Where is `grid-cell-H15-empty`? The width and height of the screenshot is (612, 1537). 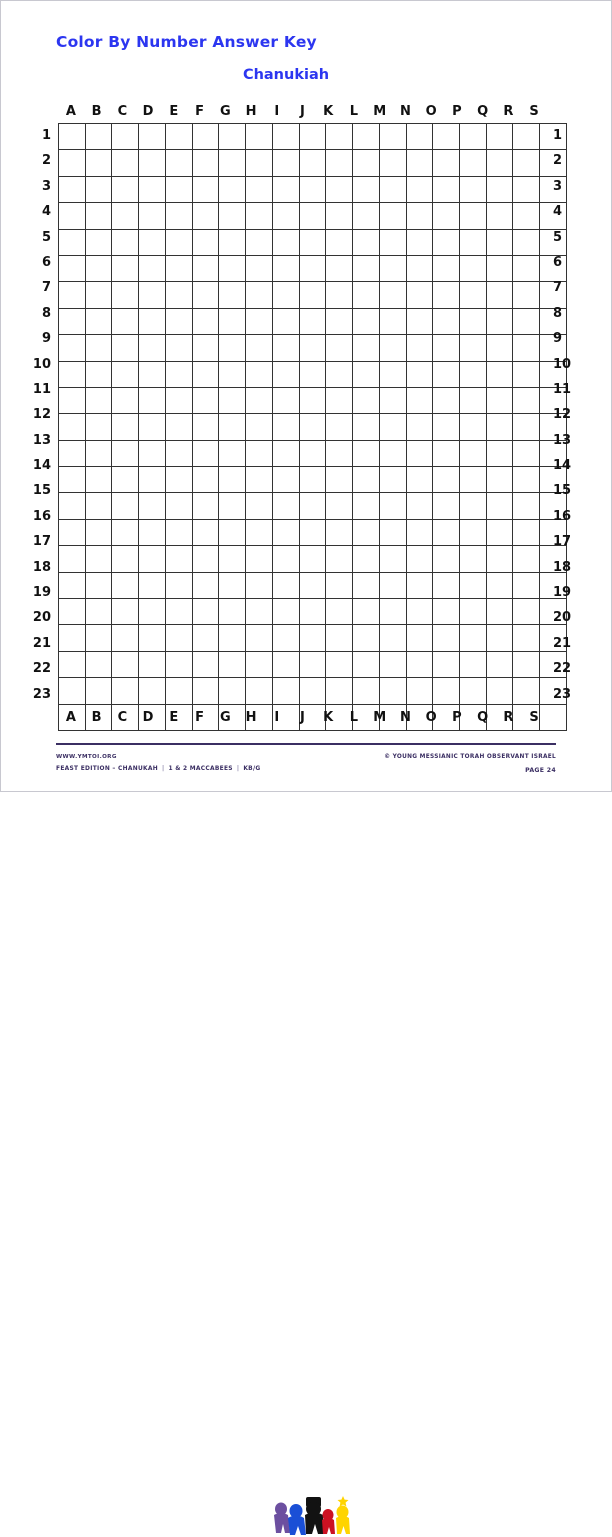 grid-cell-H15-empty is located at coordinates (259, 506).